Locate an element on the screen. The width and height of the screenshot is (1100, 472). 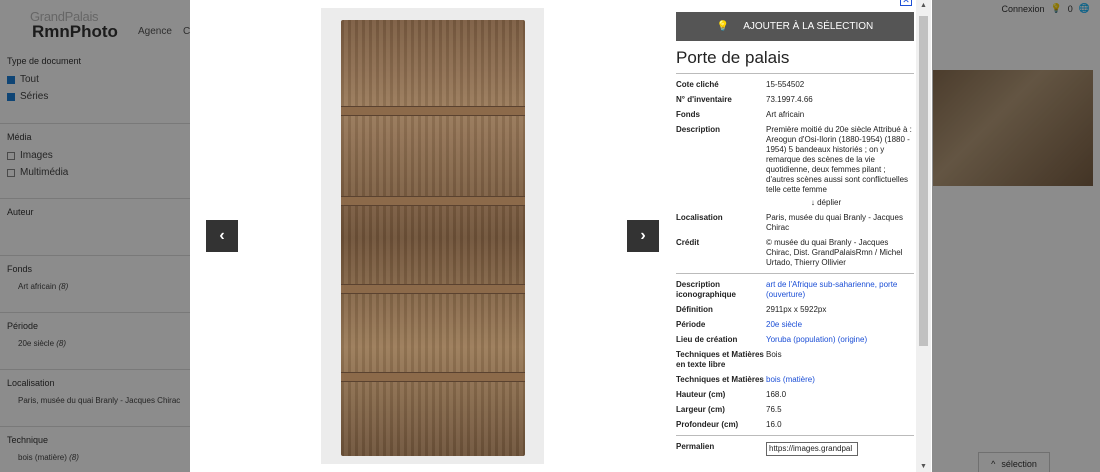
metadata-key: Définition is located at coordinates (694, 309).